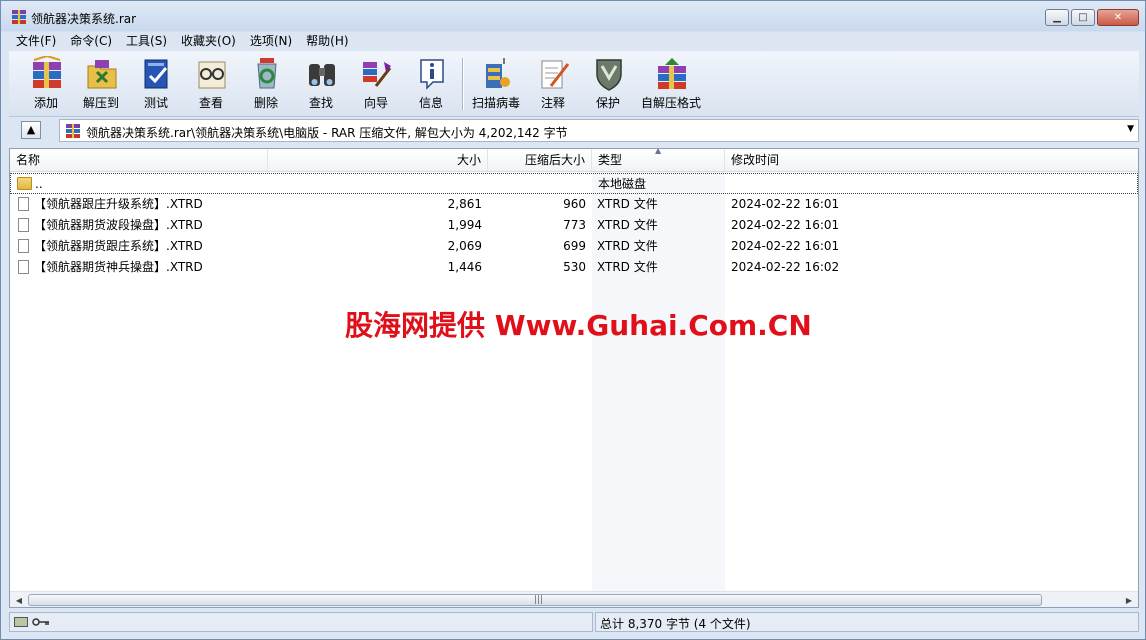 The image size is (1146, 640). Describe the element at coordinates (464, 267) in the screenshot. I see `file-size: 1,446` at that location.